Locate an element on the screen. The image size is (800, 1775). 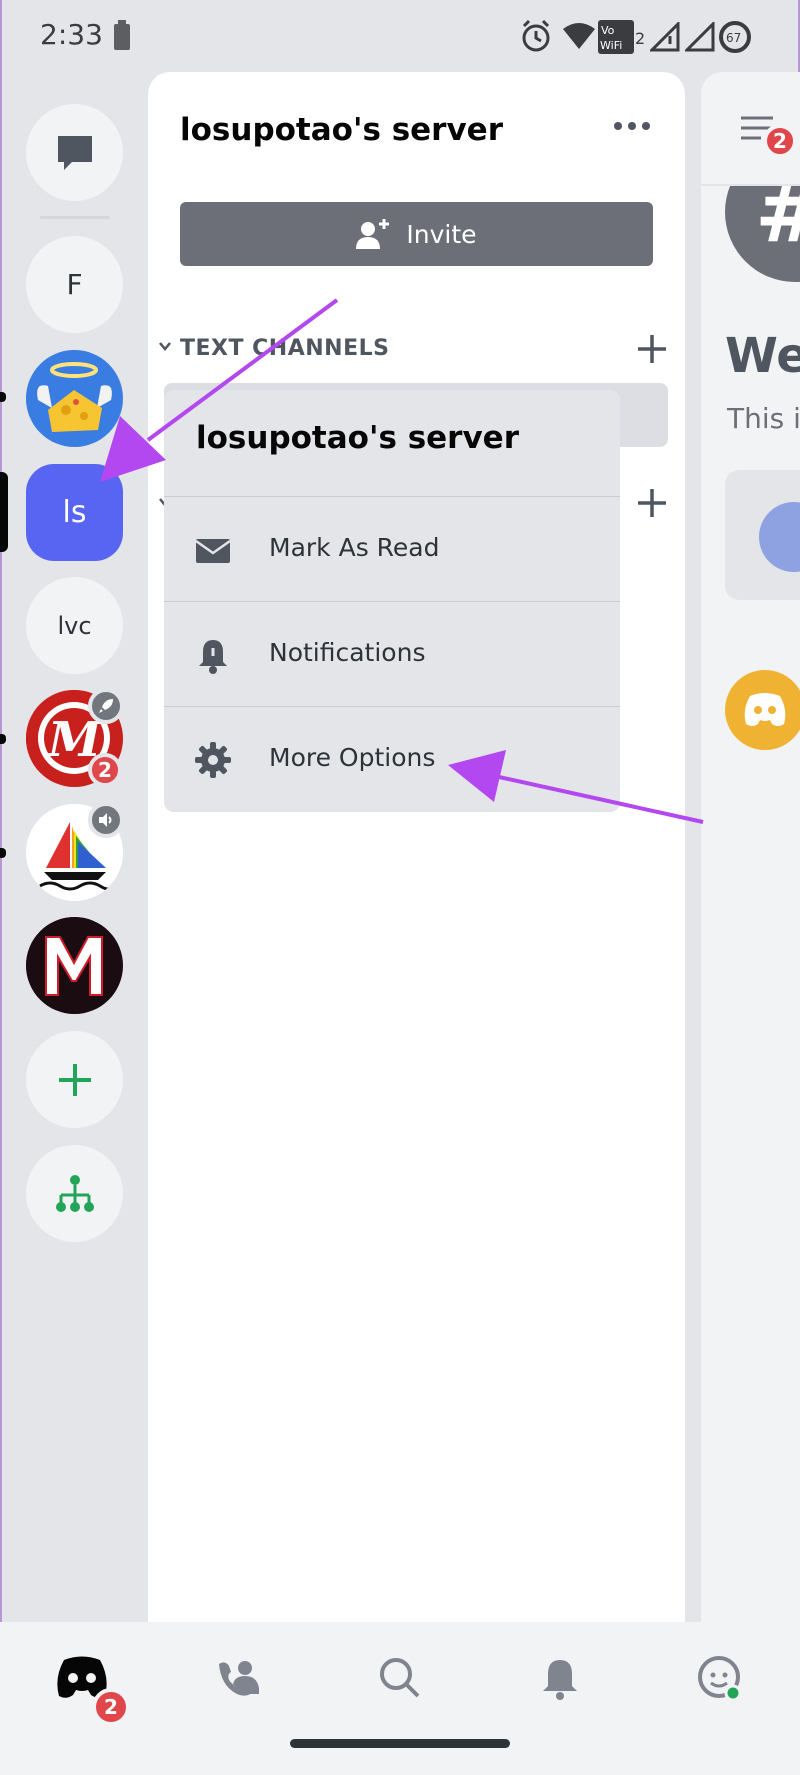
nav-search is located at coordinates (400, 1678).